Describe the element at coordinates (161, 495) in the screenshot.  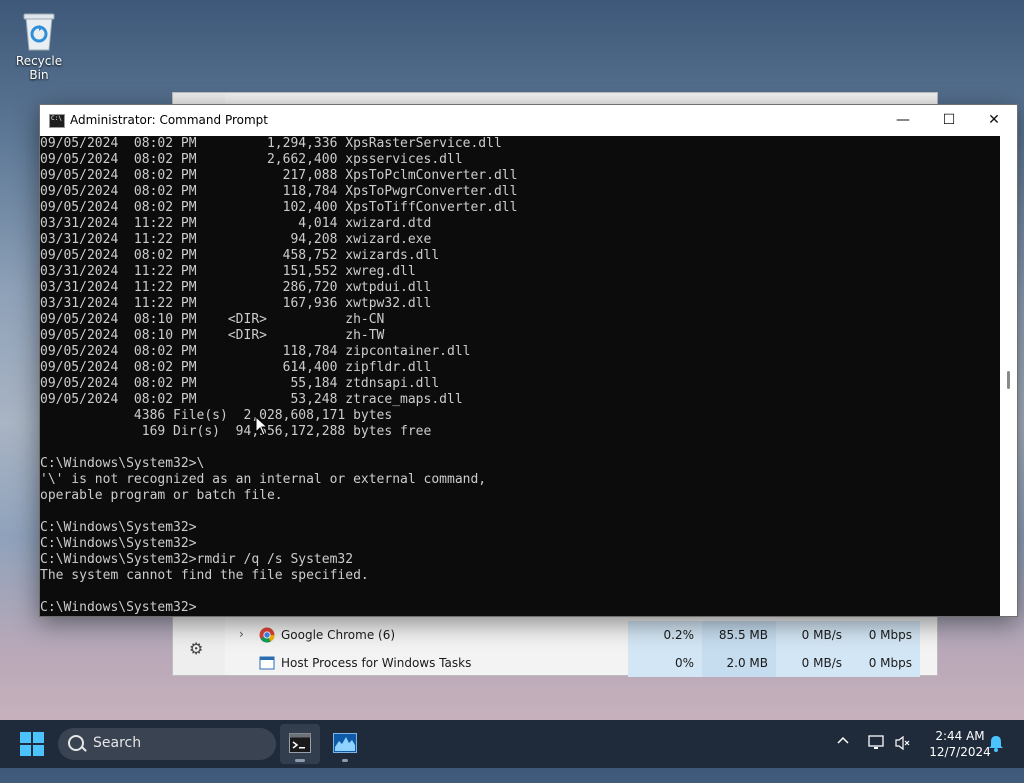
I see `console-line: operable program or batch file.` at that location.